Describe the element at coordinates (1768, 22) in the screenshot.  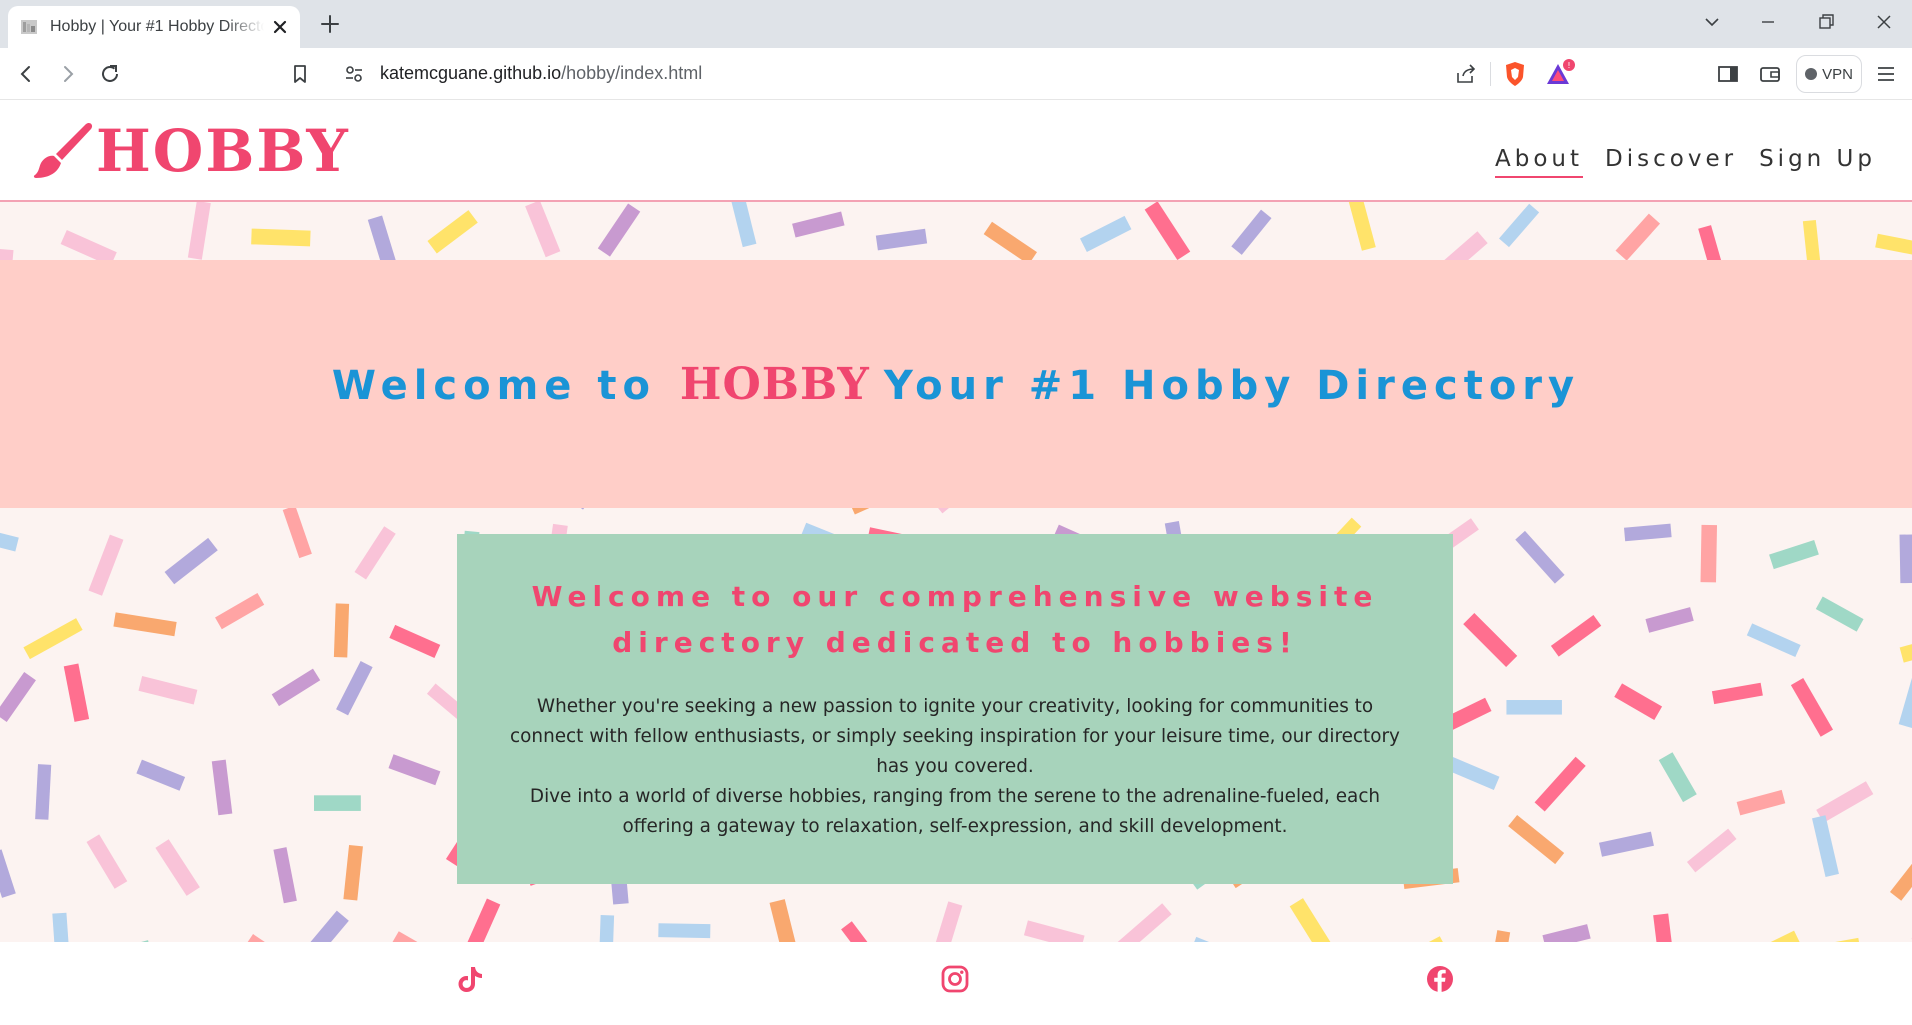
I see `minimize-icon` at that location.